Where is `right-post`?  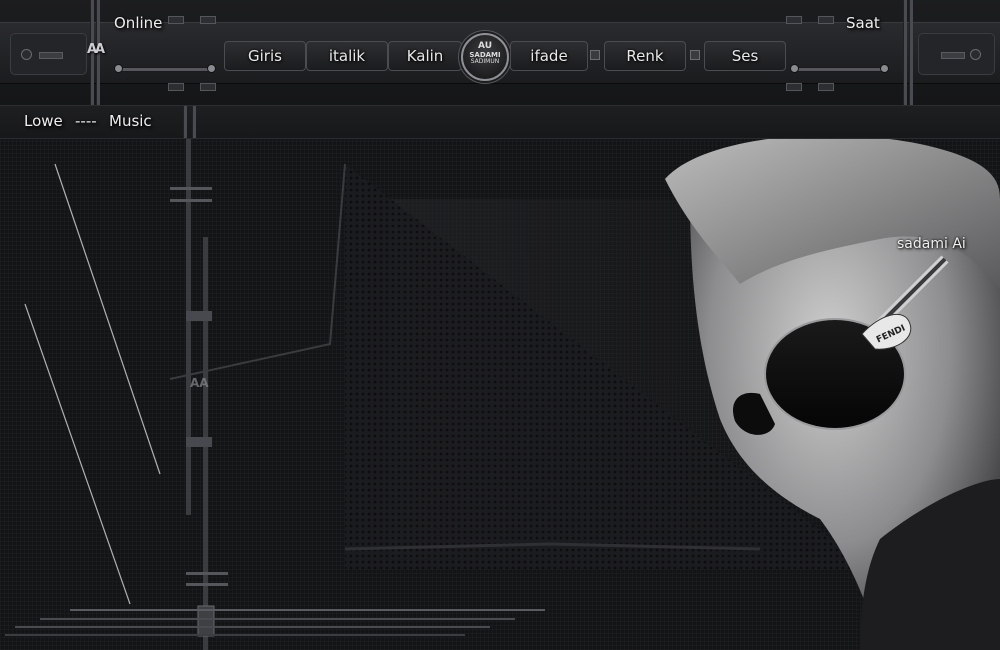 right-post is located at coordinates (905, 52).